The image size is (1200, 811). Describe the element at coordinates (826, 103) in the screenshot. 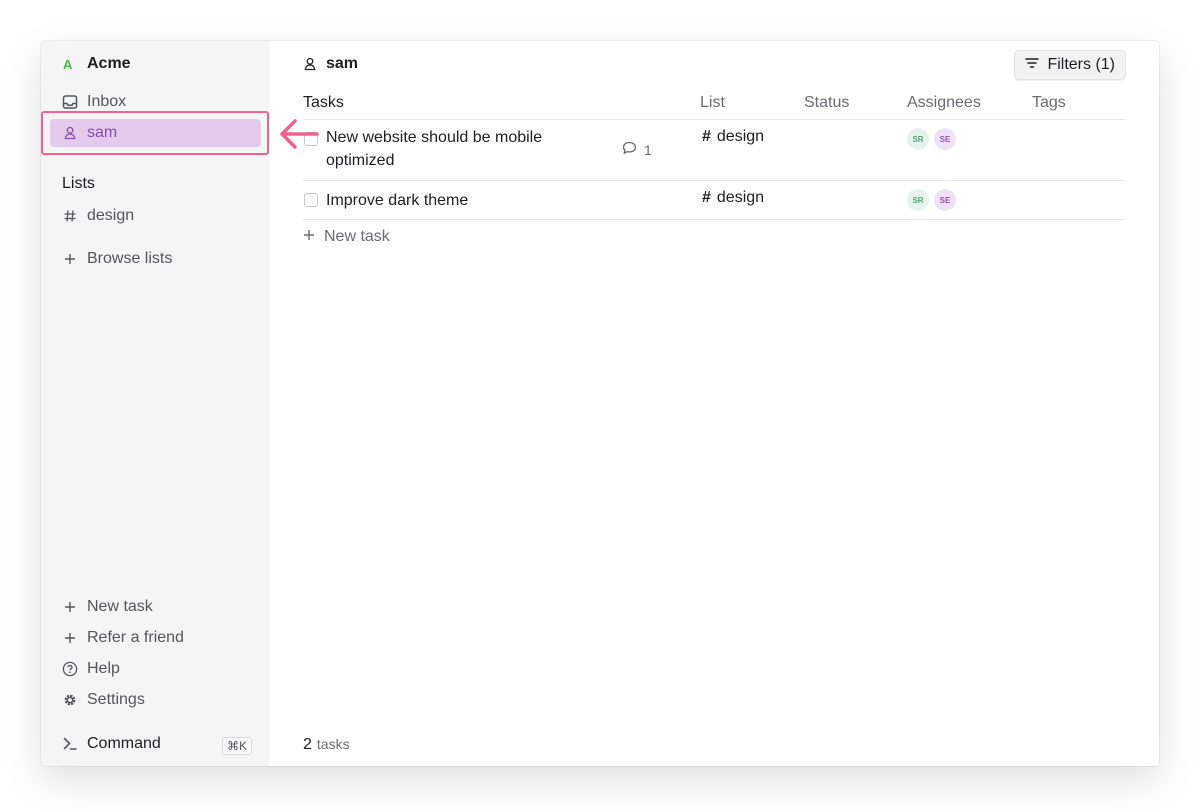

I see `column-header-status: Status` at that location.